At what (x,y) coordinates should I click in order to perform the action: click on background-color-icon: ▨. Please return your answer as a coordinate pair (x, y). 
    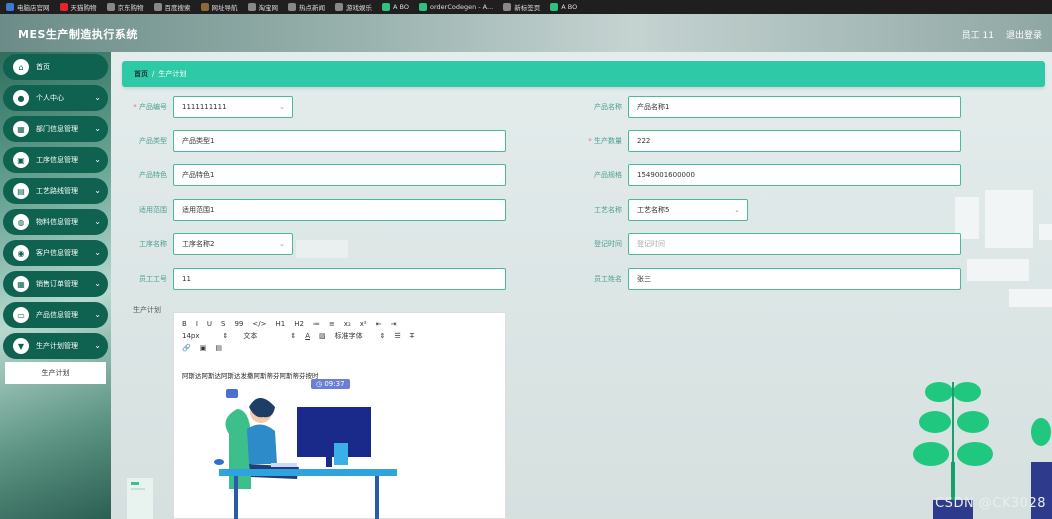
    Looking at the image, I should click on (322, 336).